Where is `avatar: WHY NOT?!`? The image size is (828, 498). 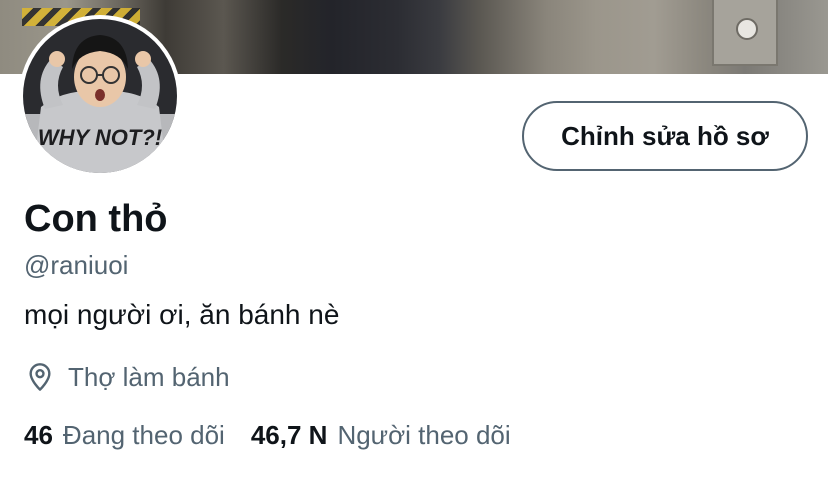 avatar: WHY NOT?! is located at coordinates (100, 96).